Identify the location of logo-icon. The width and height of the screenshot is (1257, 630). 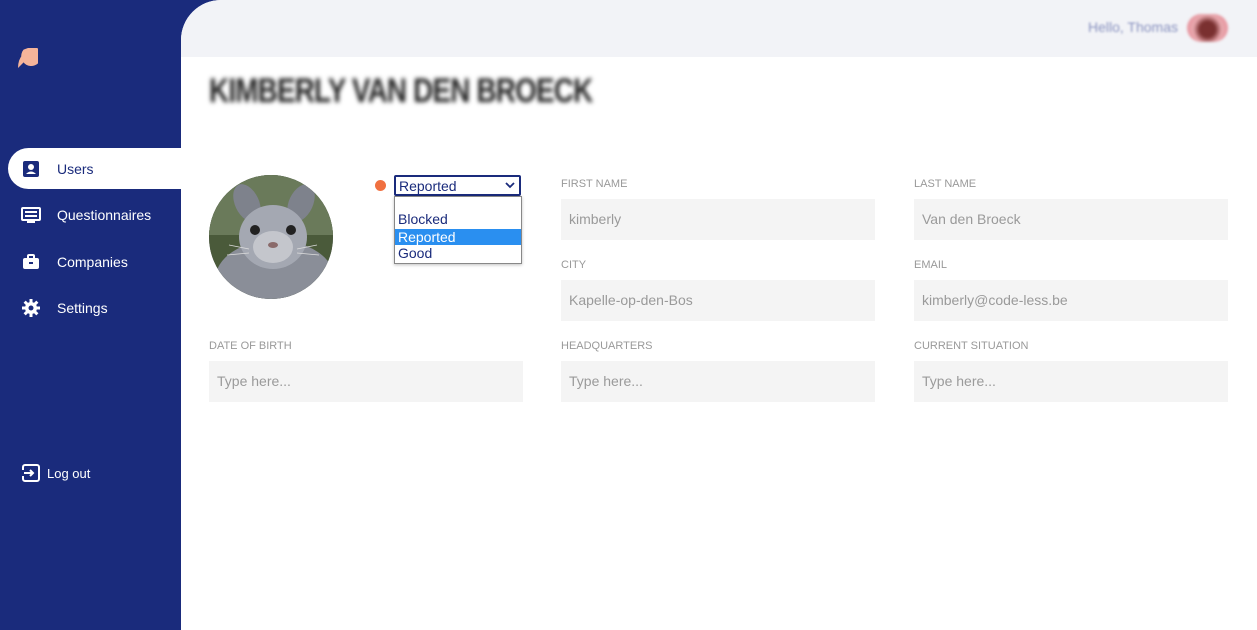
(28, 58).